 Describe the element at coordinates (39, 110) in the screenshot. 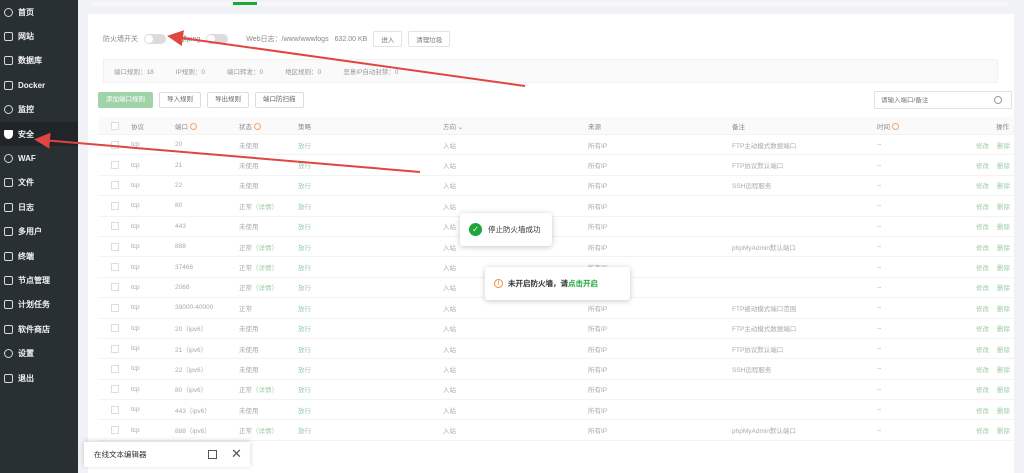

I see `sidebar-item-4: 监控` at that location.